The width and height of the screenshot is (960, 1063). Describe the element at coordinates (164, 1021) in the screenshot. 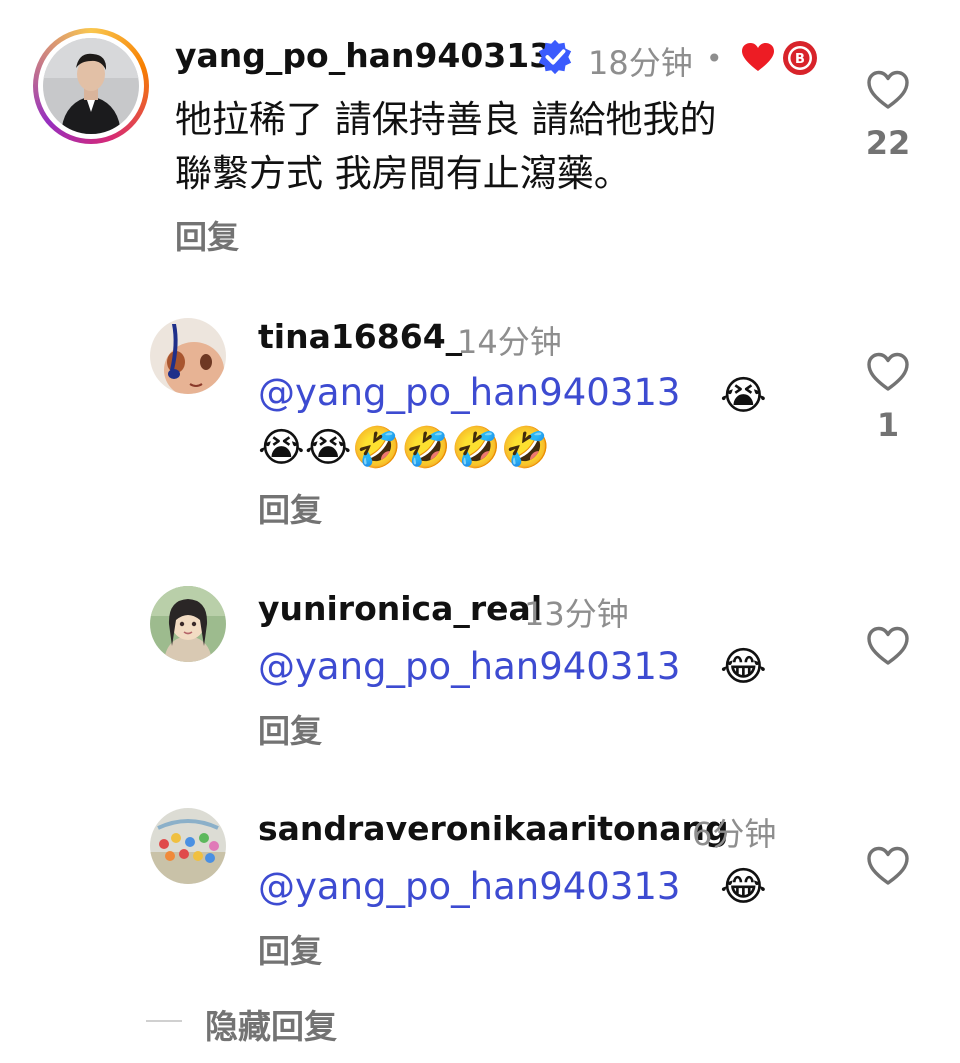

I see `hide-replies-divider` at that location.